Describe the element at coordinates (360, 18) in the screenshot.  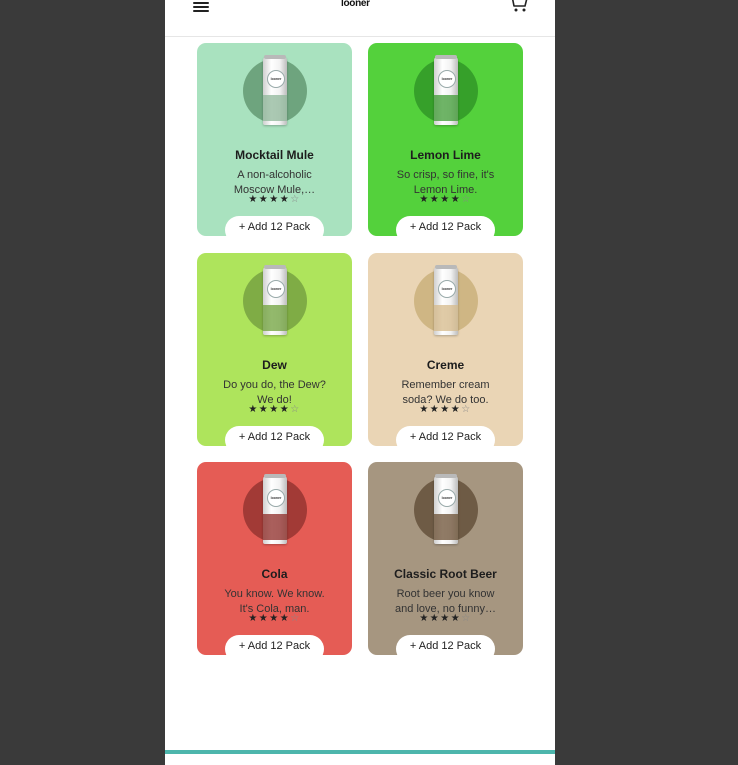
I see `top-header: looner` at that location.